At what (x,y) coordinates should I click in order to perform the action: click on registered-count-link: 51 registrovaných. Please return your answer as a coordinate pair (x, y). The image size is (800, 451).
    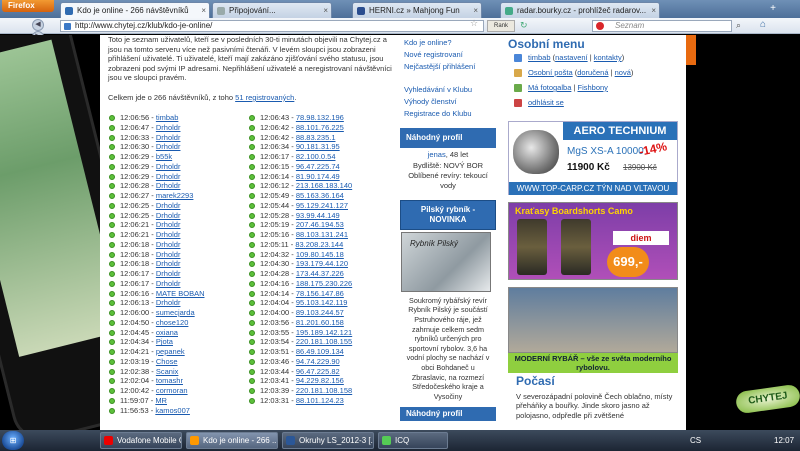
    Looking at the image, I should click on (264, 97).